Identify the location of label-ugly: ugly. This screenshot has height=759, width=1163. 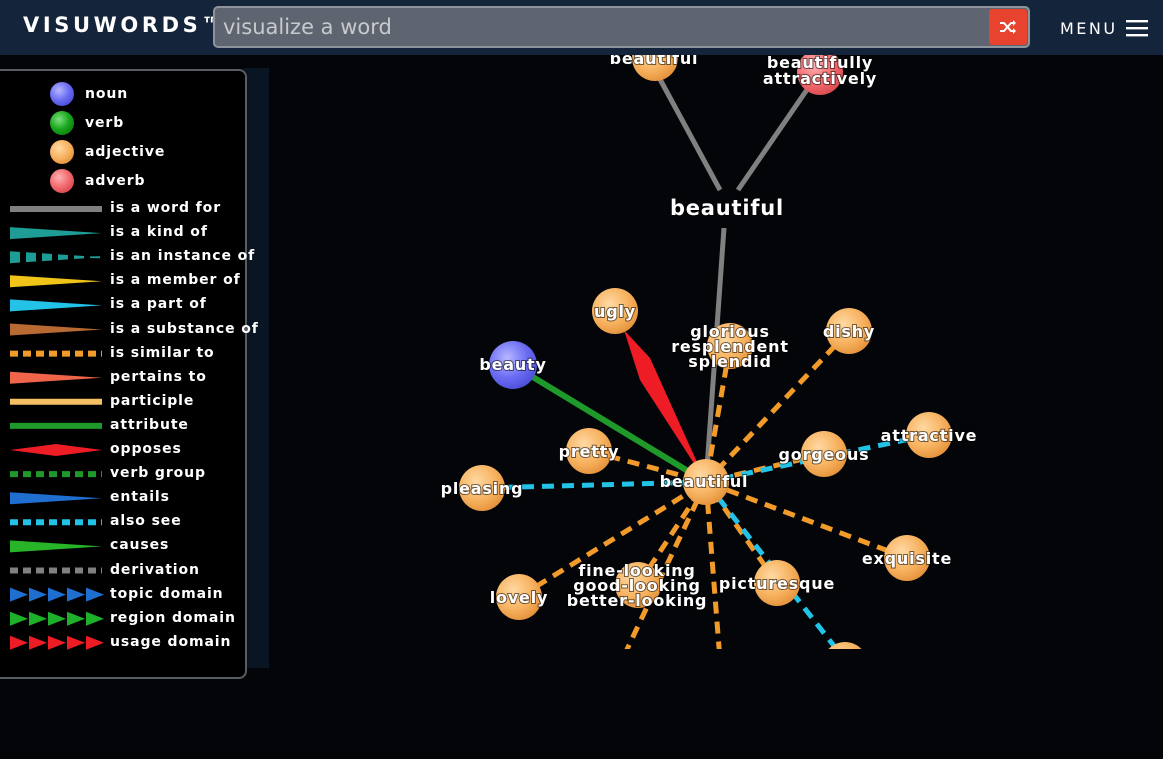
(614, 311).